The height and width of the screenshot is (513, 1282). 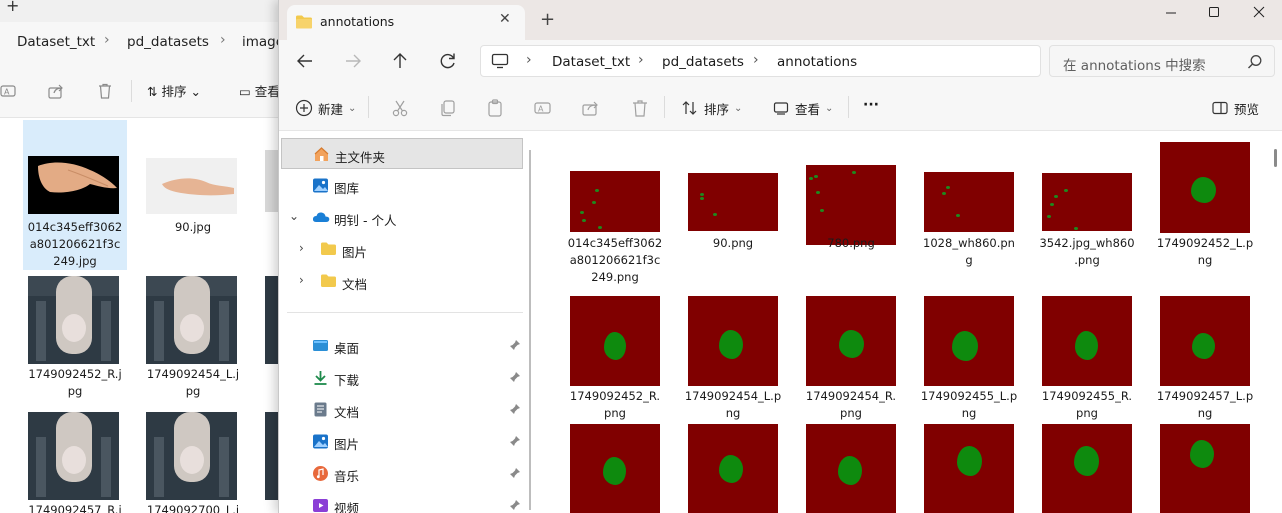 What do you see at coordinates (733, 206) in the screenshot?
I see `file-tile: 90.png` at bounding box center [733, 206].